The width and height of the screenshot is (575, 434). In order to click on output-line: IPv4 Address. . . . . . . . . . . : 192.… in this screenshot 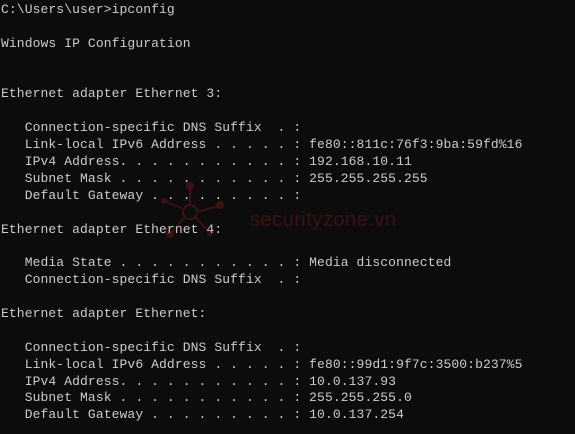, I will do `click(206, 162)`.